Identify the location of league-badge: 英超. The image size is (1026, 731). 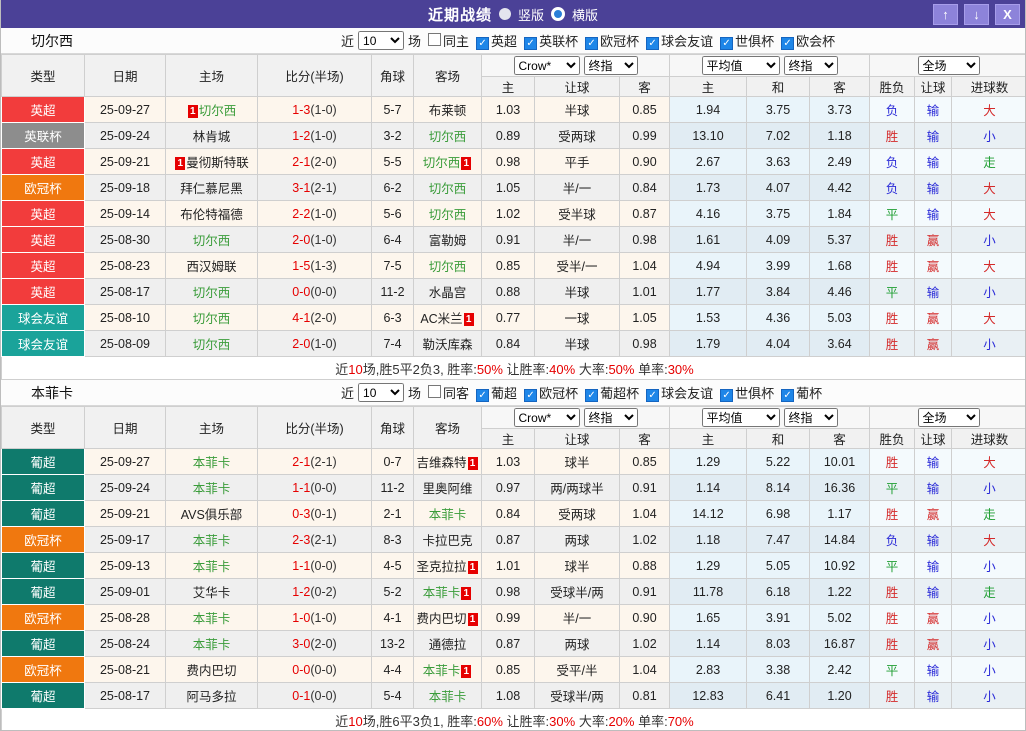
(43, 265).